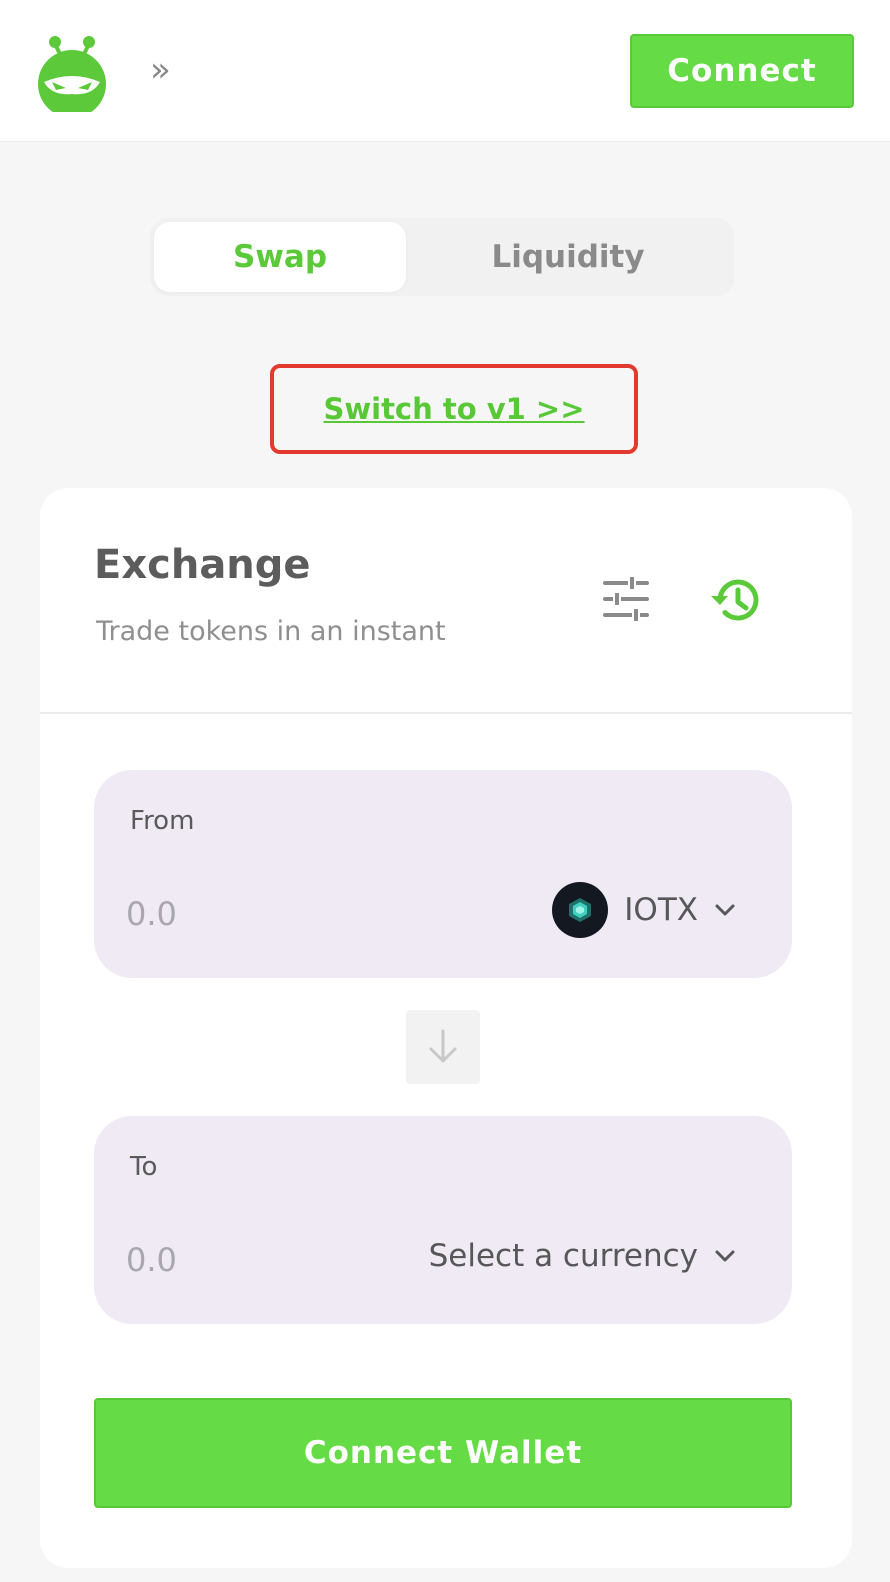 This screenshot has width=890, height=1582. What do you see at coordinates (236, 1260) in the screenshot?
I see `to-amount-input` at bounding box center [236, 1260].